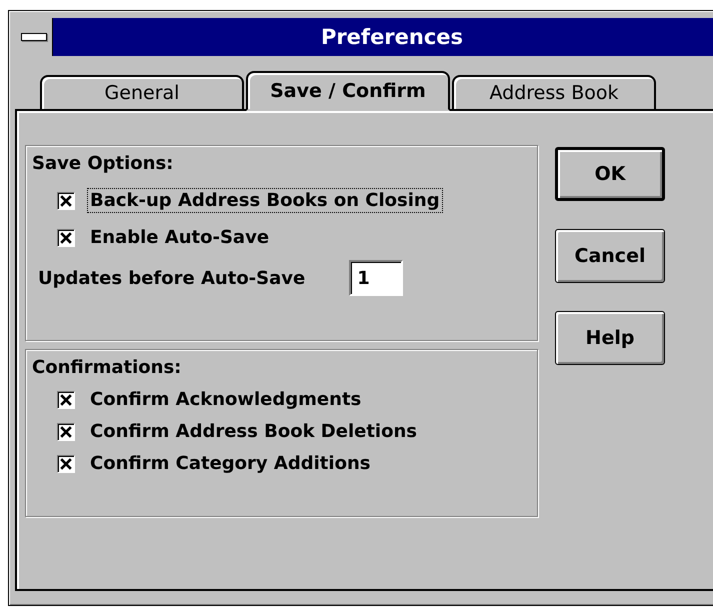  What do you see at coordinates (392, 37) in the screenshot?
I see `window-title: Preferences` at bounding box center [392, 37].